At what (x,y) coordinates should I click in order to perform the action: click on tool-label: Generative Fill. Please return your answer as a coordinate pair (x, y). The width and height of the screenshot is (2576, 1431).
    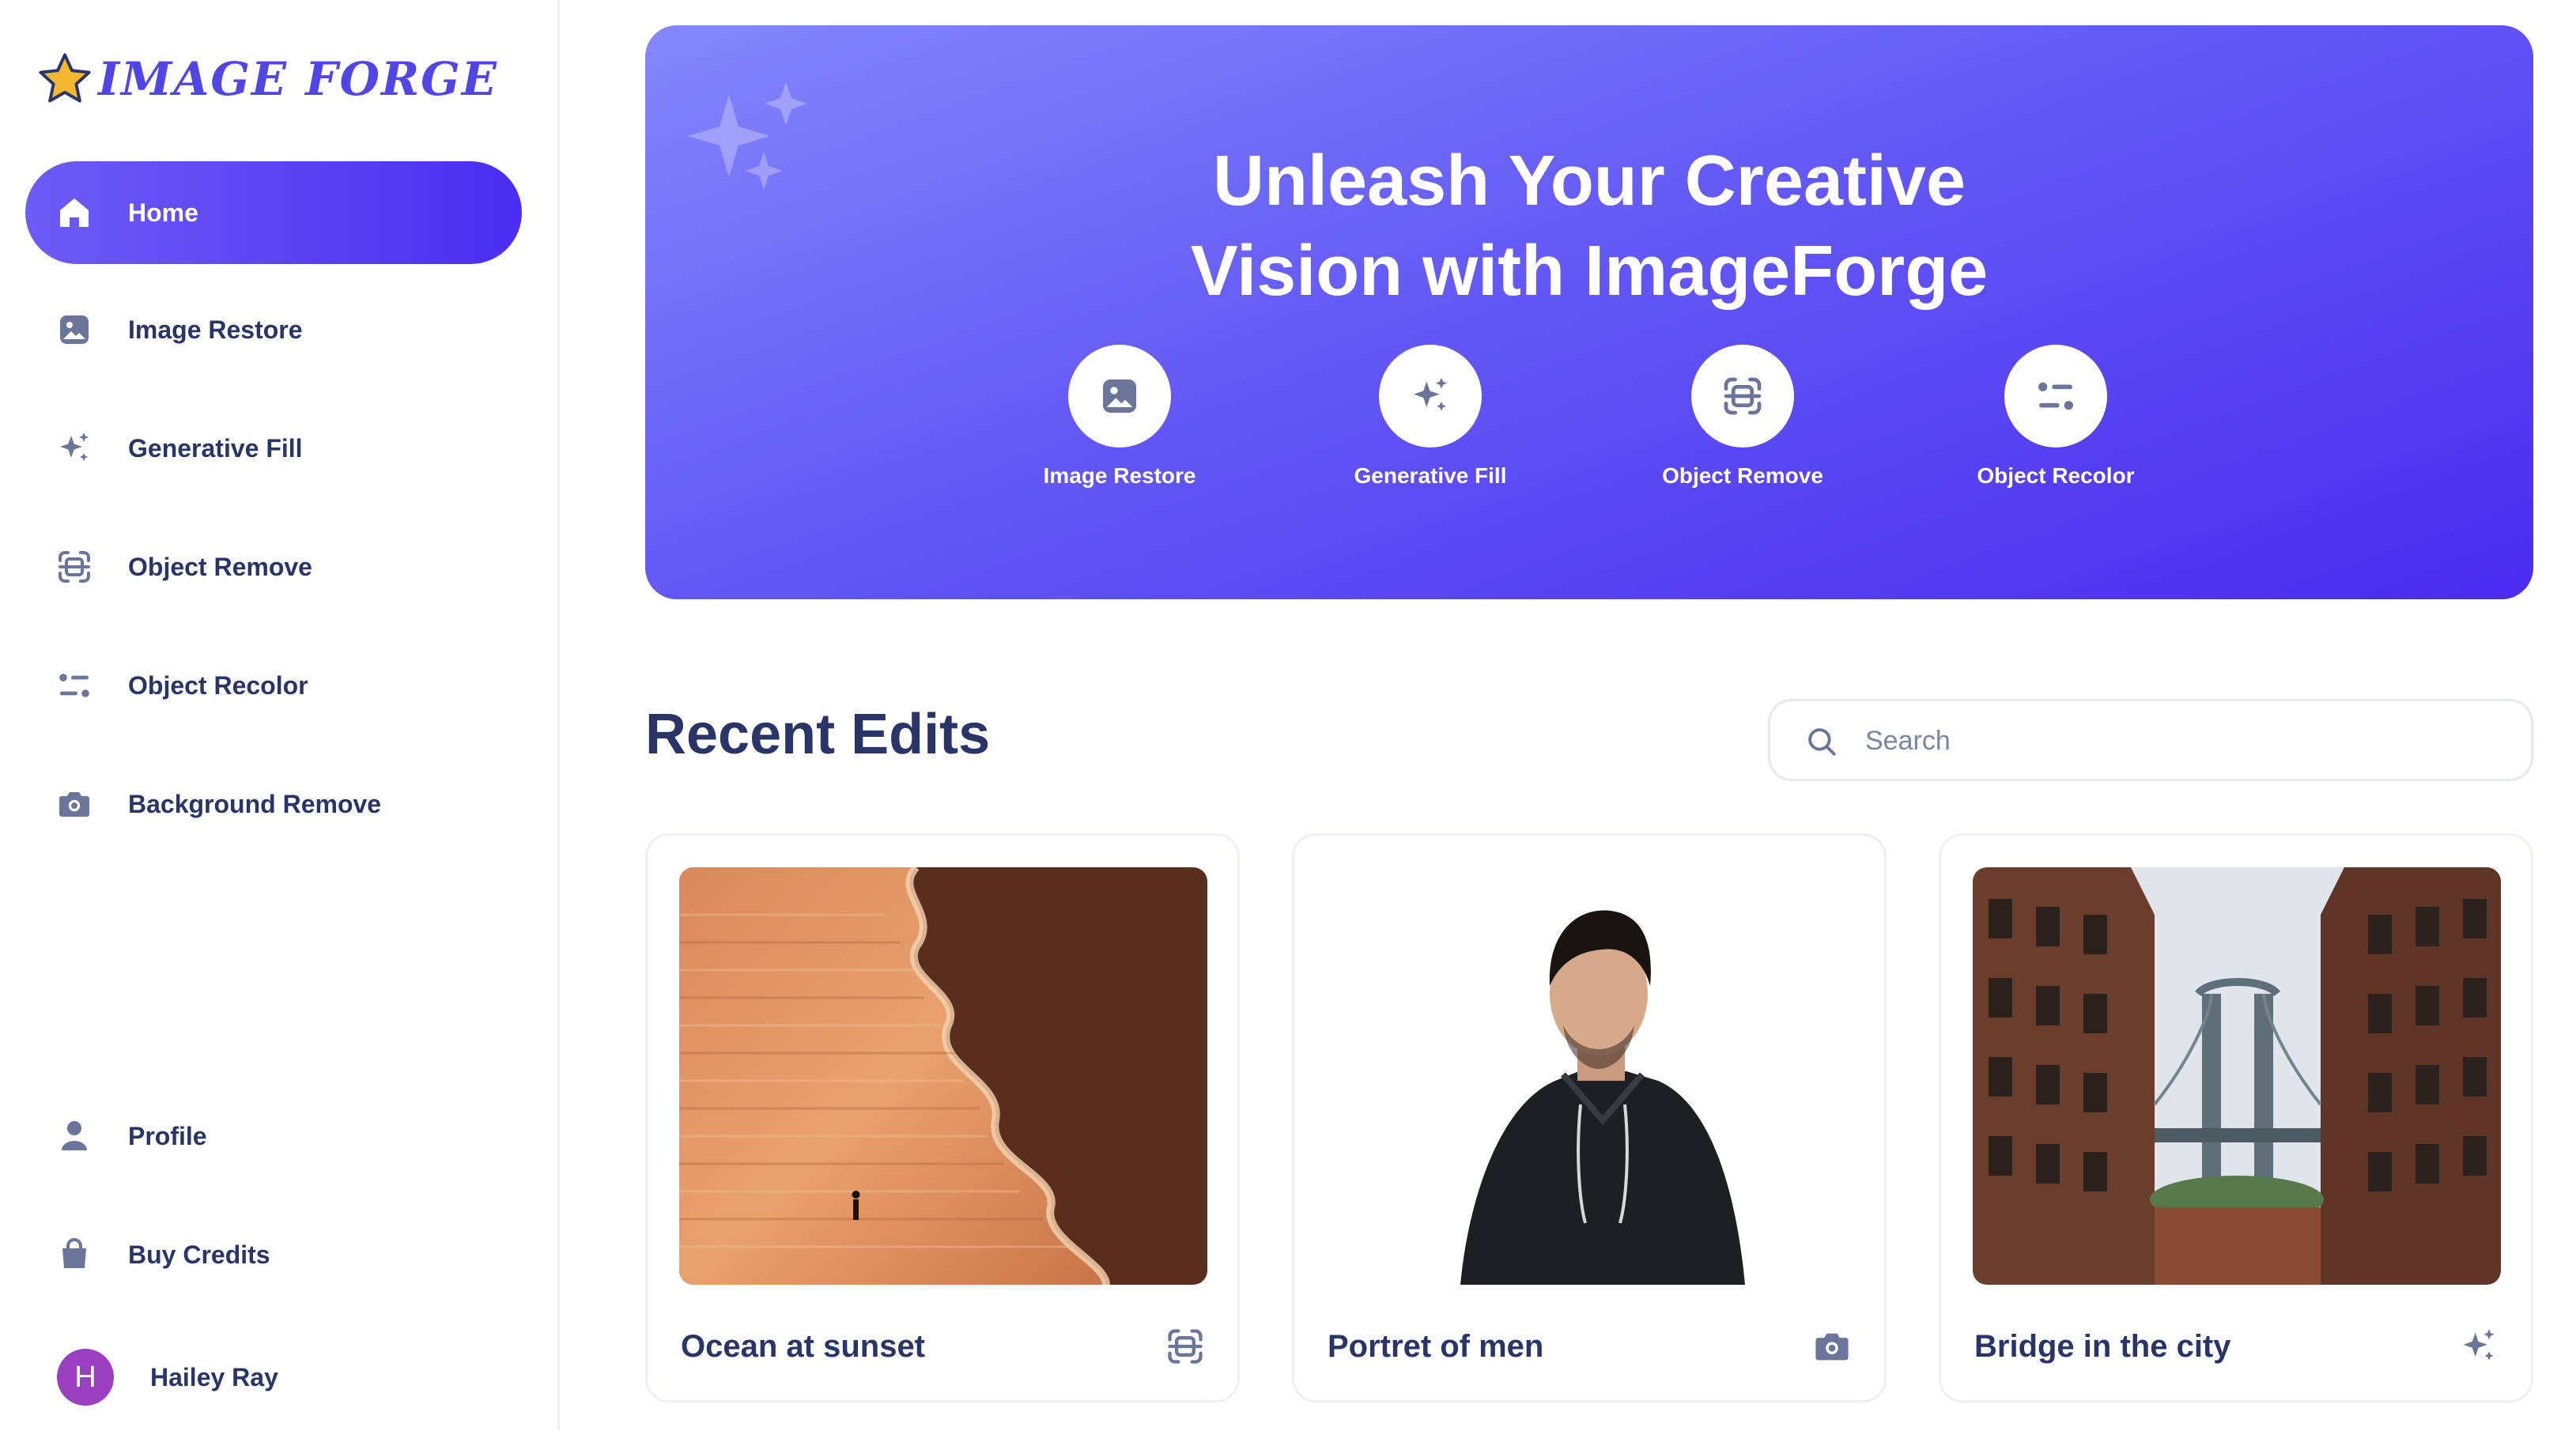
    Looking at the image, I should click on (1430, 475).